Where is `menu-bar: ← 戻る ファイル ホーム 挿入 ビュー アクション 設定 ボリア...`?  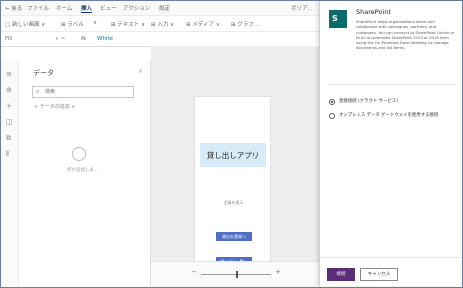
menu-bar: ← 戻る ファイル ホーム 挿入 ビュー アクション 設定 ボリア... is located at coordinates (160, 8).